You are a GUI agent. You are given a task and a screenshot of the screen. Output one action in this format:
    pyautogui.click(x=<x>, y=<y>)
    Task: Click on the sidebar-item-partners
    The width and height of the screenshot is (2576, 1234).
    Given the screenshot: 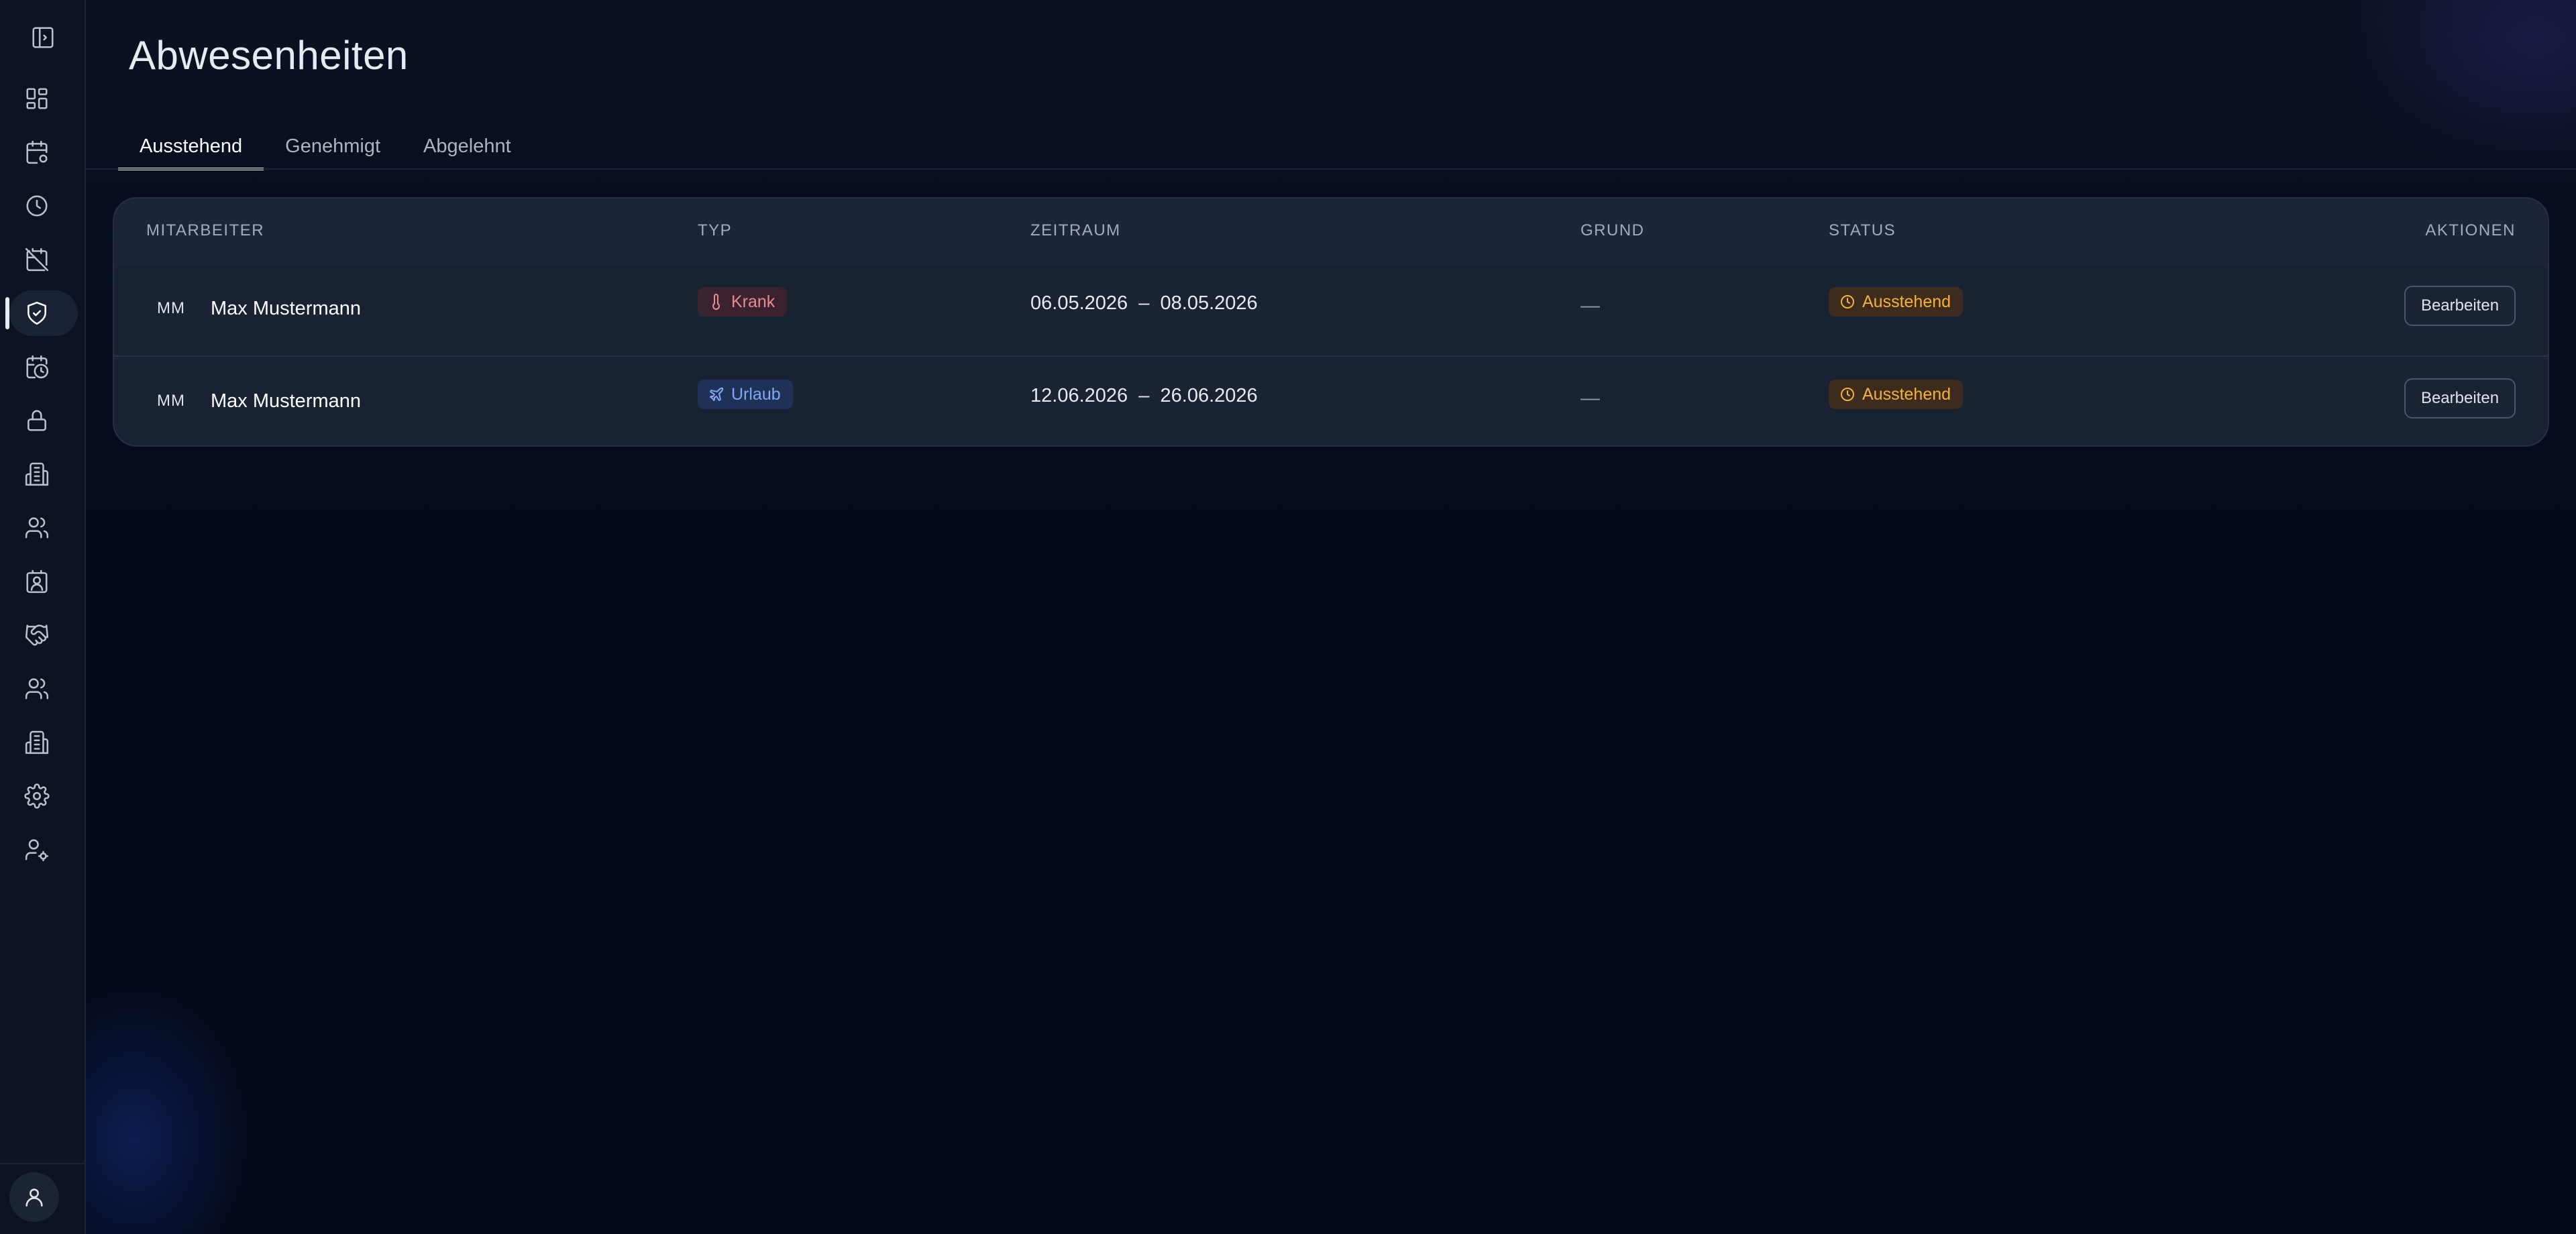 What is the action you would take?
    pyautogui.click(x=43, y=635)
    